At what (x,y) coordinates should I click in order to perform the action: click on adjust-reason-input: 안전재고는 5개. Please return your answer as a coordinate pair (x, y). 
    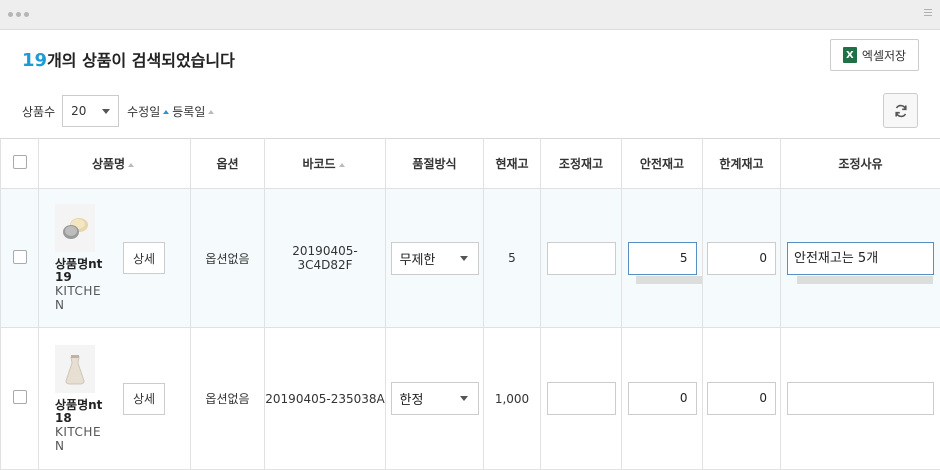
    Looking at the image, I should click on (860, 258).